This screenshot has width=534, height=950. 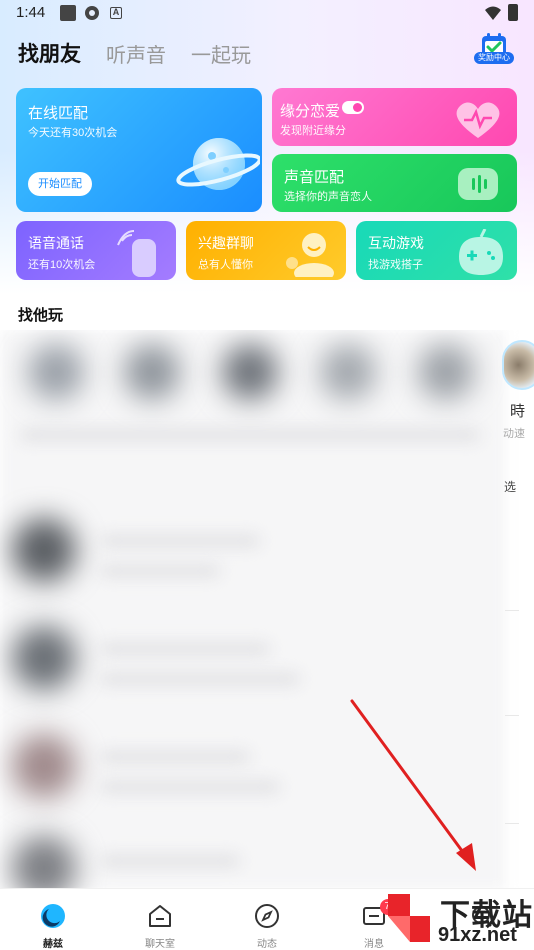 I want to click on tab-find-friends: 找朋友, so click(x=49, y=53).